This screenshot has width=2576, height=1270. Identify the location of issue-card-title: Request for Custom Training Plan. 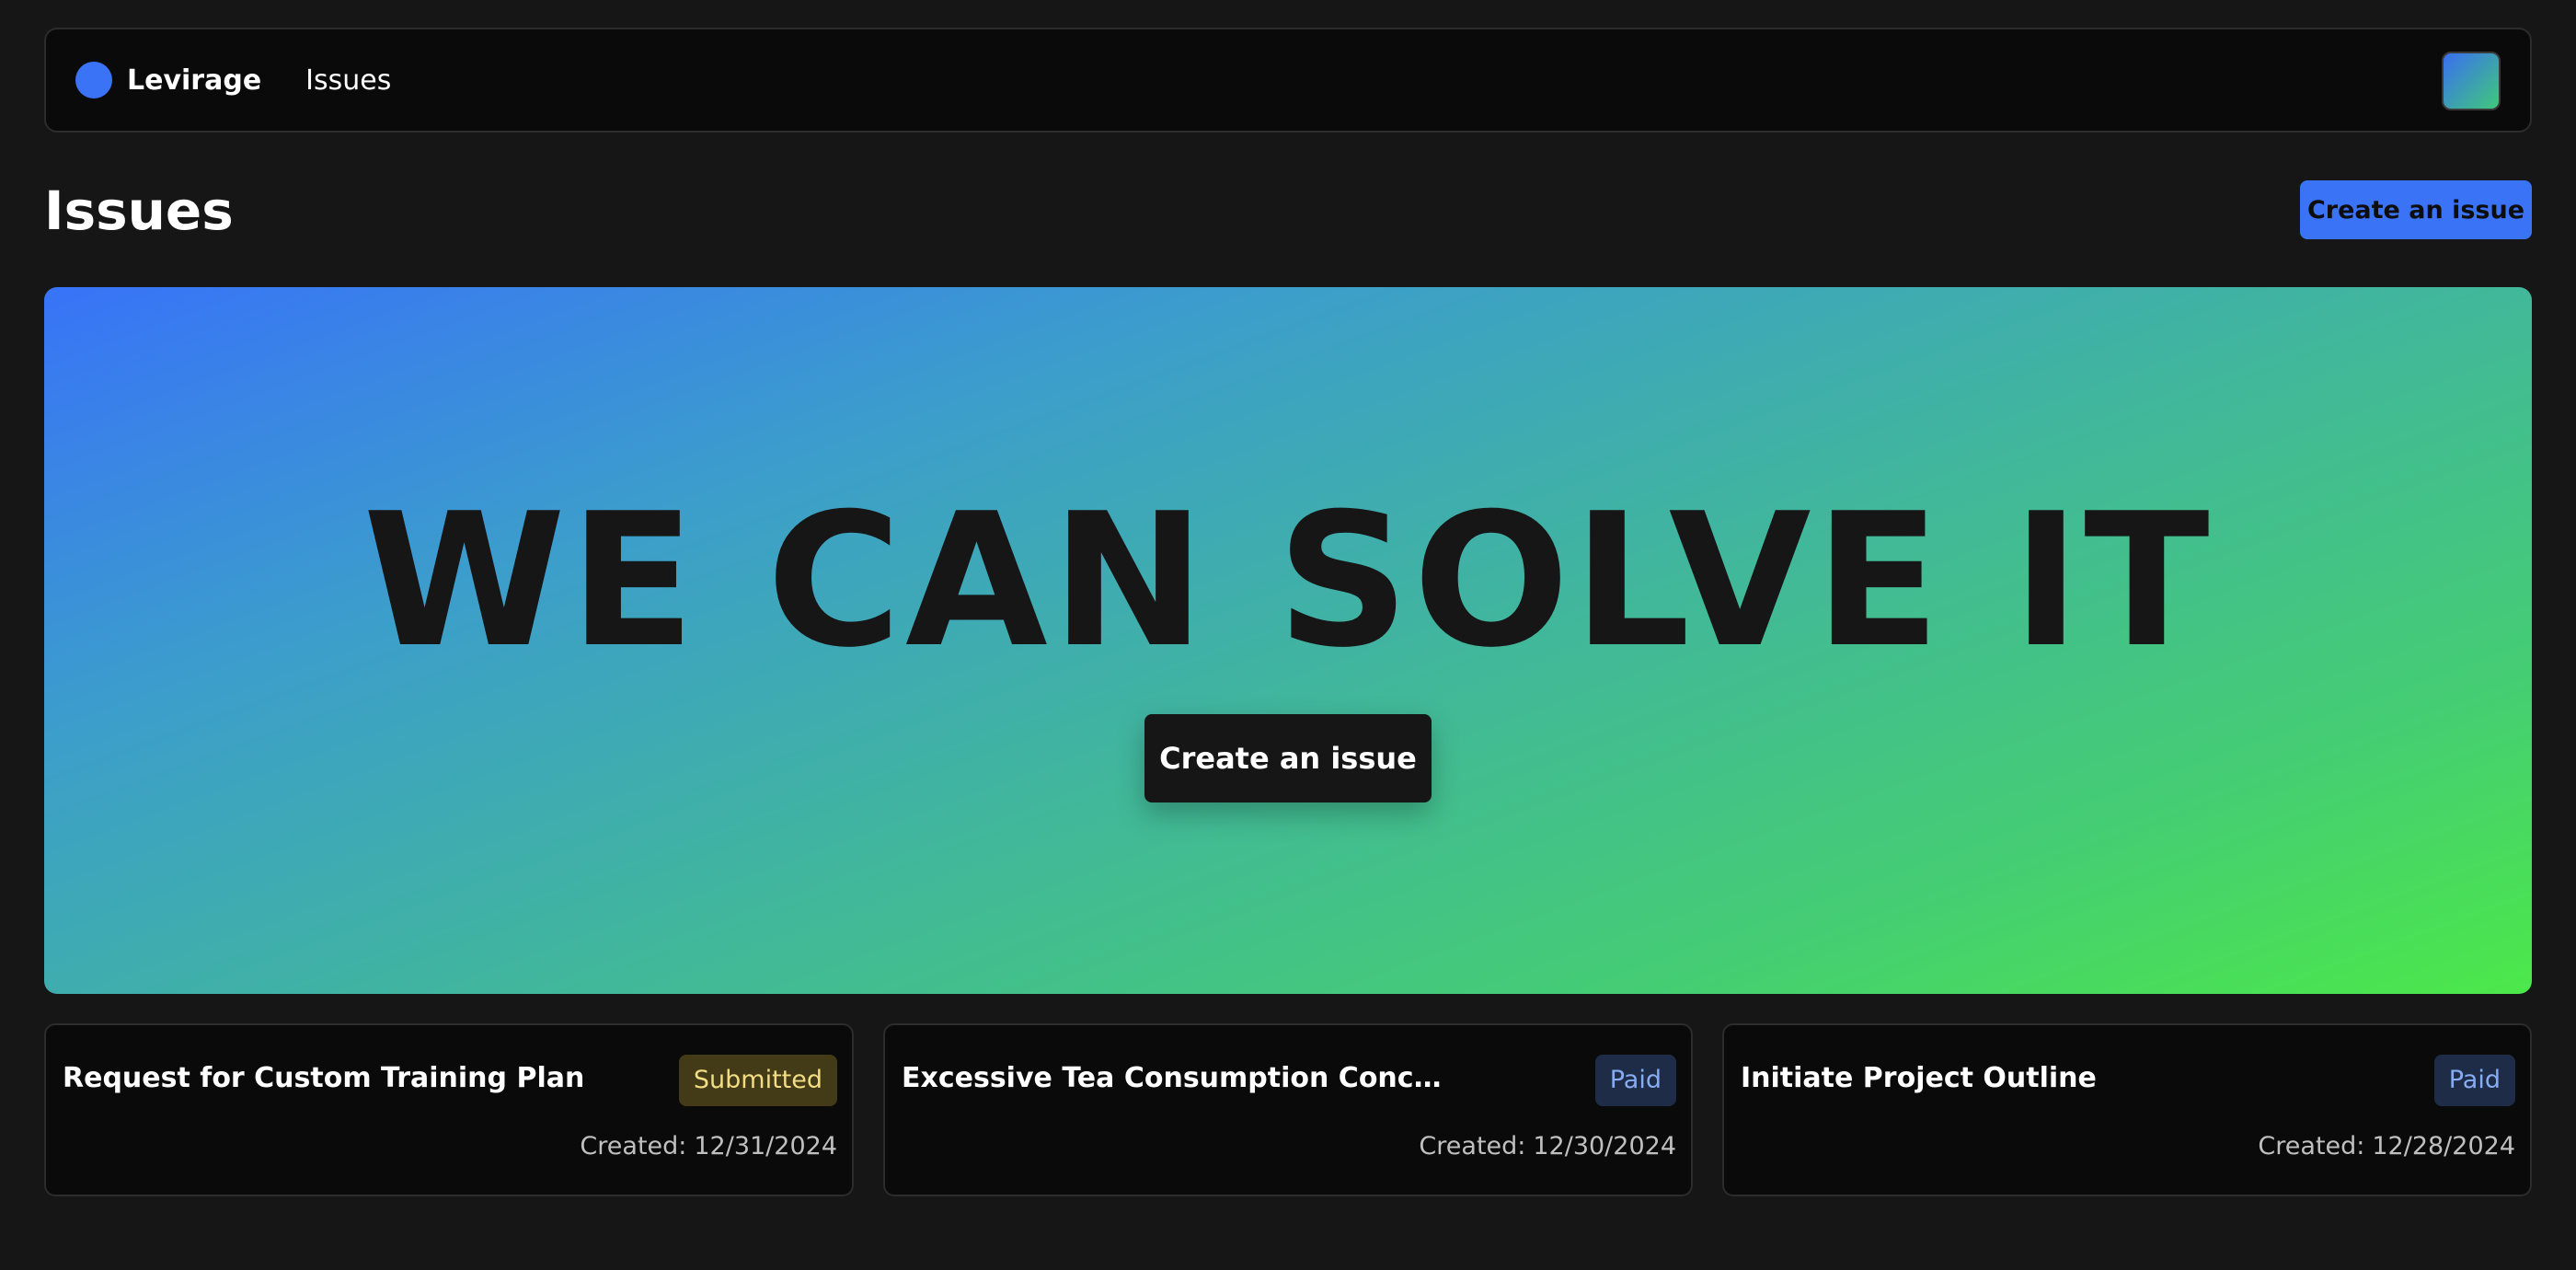
(324, 1078).